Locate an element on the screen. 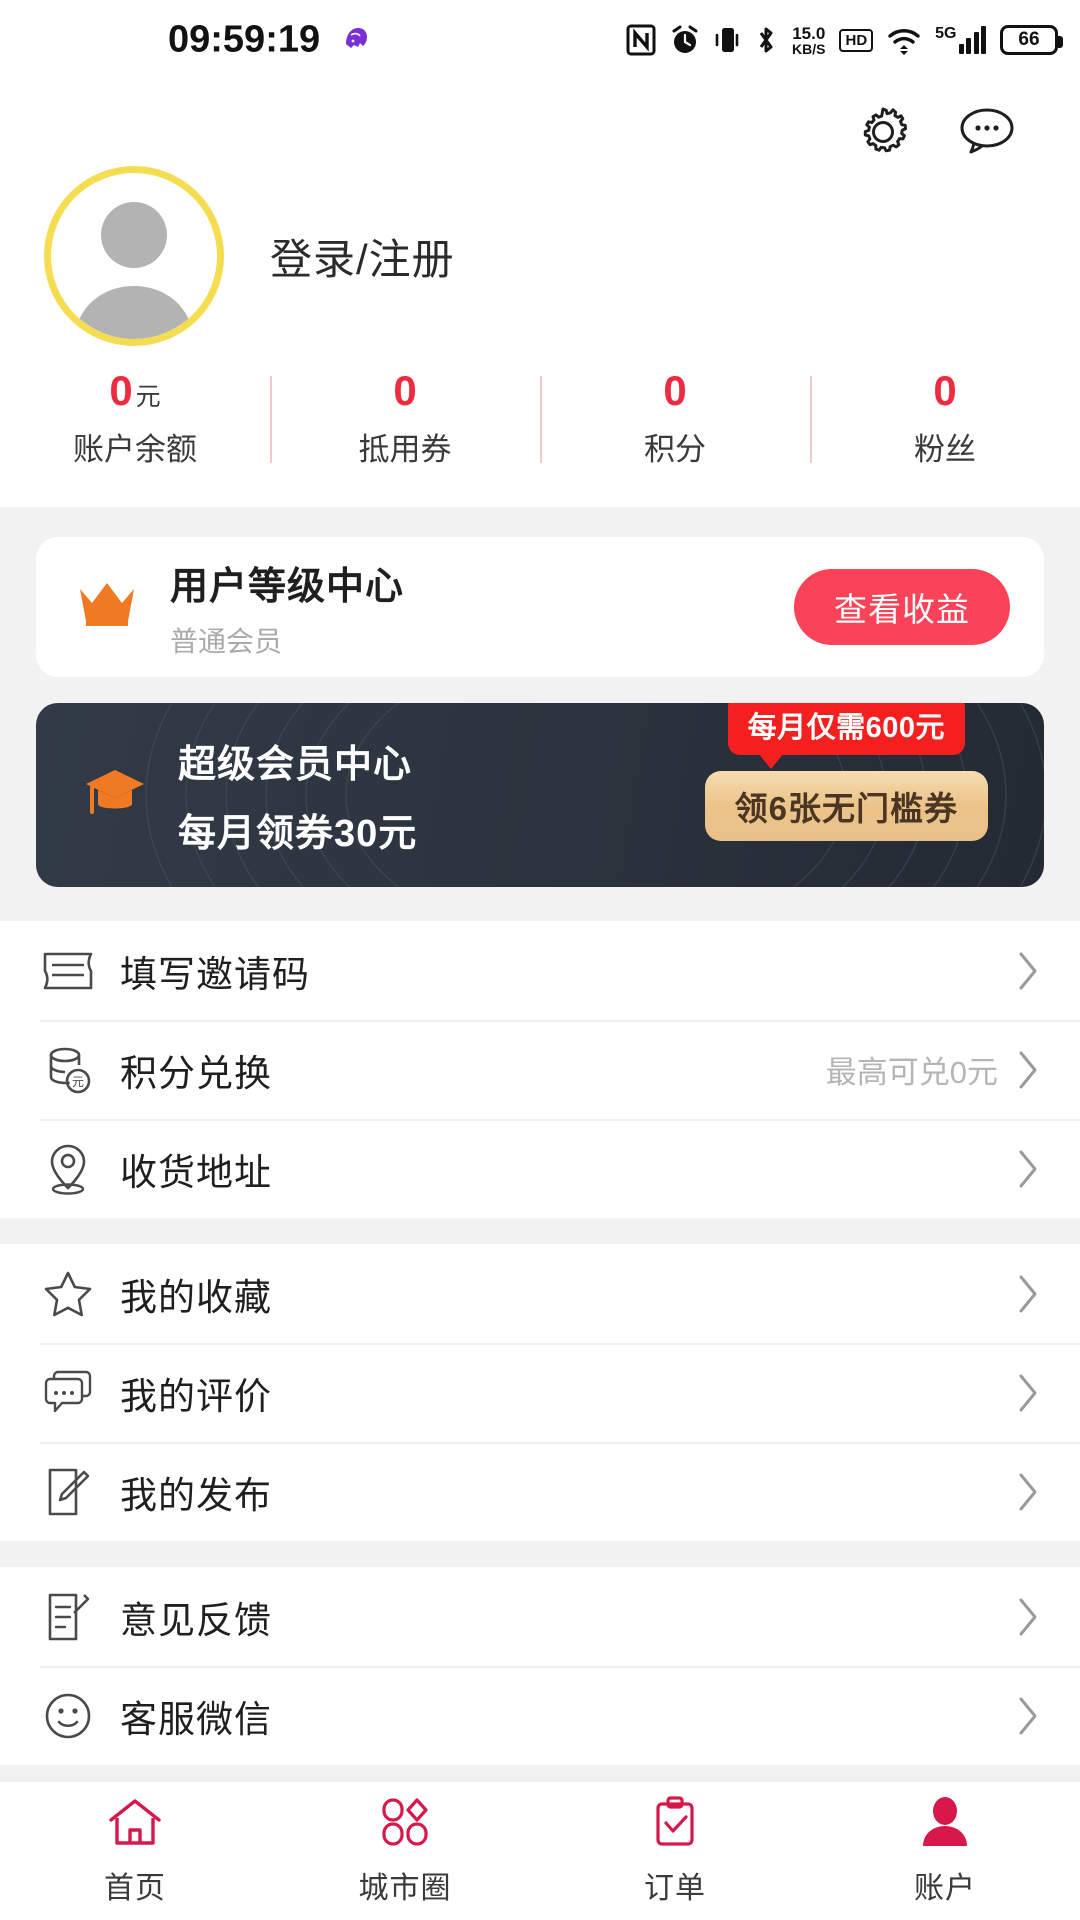 This screenshot has width=1080, height=1920. star-icon is located at coordinates (68, 1294).